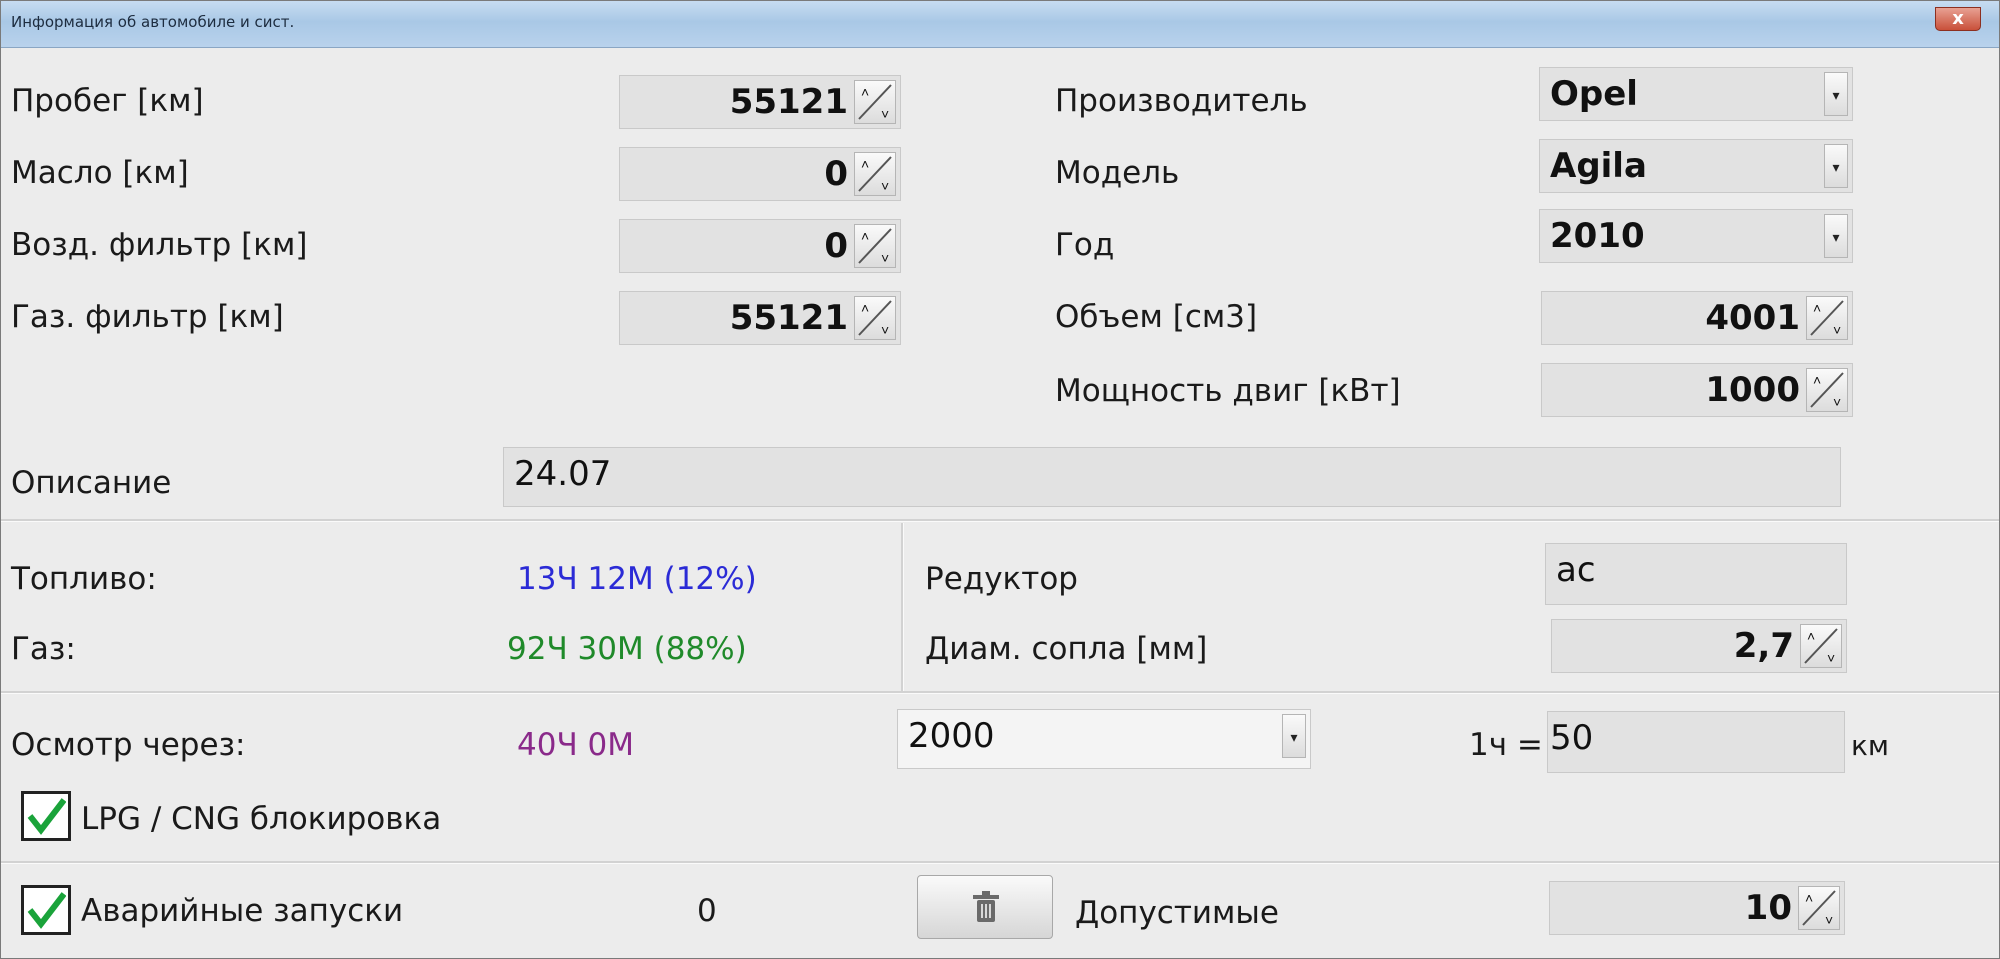 This screenshot has height=959, width=2000. Describe the element at coordinates (1156, 317) in the screenshot. I see `volume-label: Объем [см3]` at that location.